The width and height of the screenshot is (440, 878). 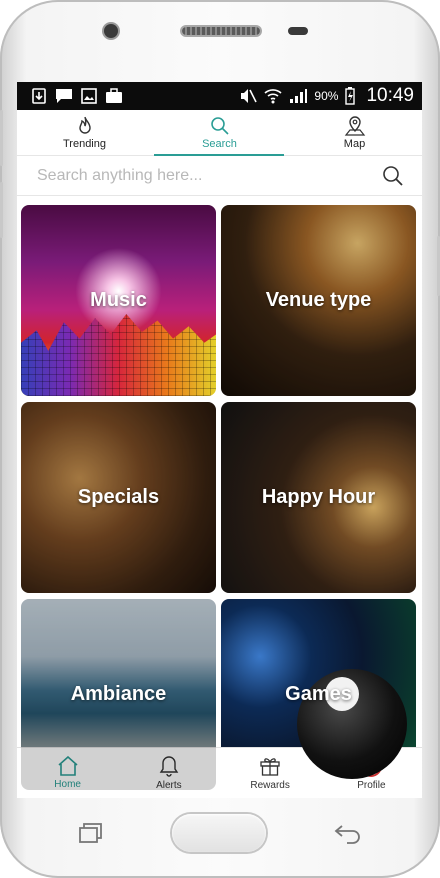 I want to click on category-tile-ambiance: Ambiance, so click(x=118, y=694).